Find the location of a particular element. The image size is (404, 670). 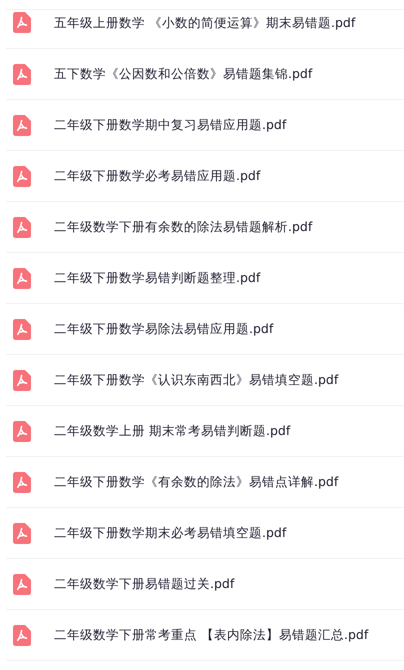

file-row: 二年级下册数学易错判断题整理.pdf is located at coordinates (205, 278).